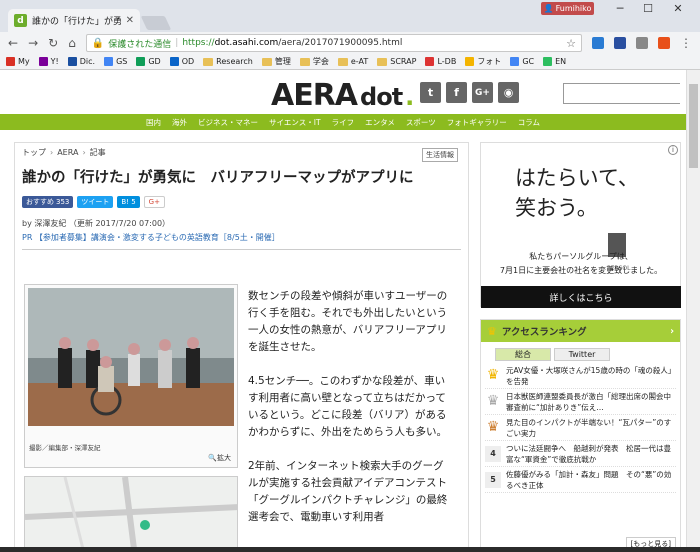  What do you see at coordinates (131, 514) in the screenshot?
I see `map-image` at bounding box center [131, 514].